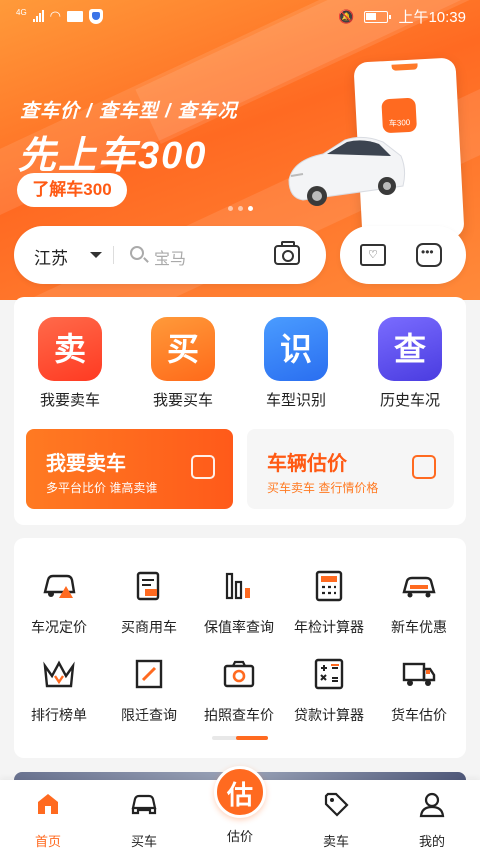 This screenshot has width=480, height=853. Describe the element at coordinates (429, 255) in the screenshot. I see `message-icon` at that location.